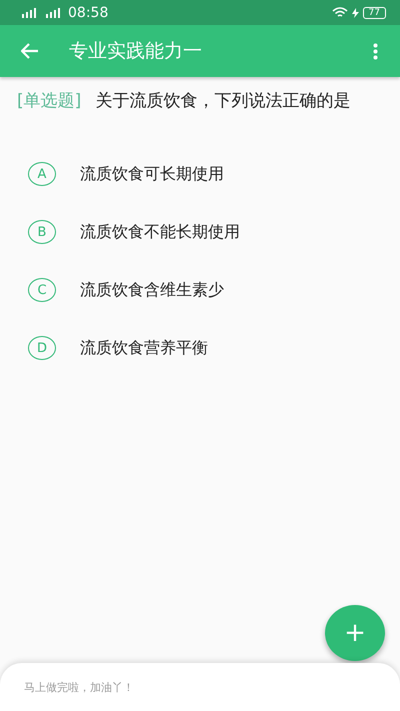 Image resolution: width=400 pixels, height=711 pixels. What do you see at coordinates (374, 12) in the screenshot?
I see `battery-icon: 77` at bounding box center [374, 12].